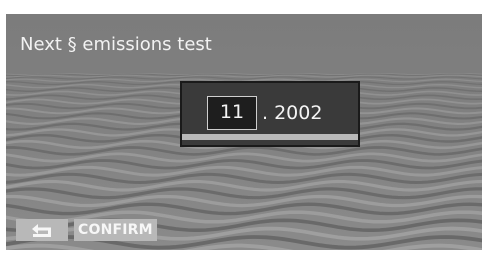 This screenshot has height=260, width=488. I want to click on confirm-button: CONFIRM, so click(115, 230).